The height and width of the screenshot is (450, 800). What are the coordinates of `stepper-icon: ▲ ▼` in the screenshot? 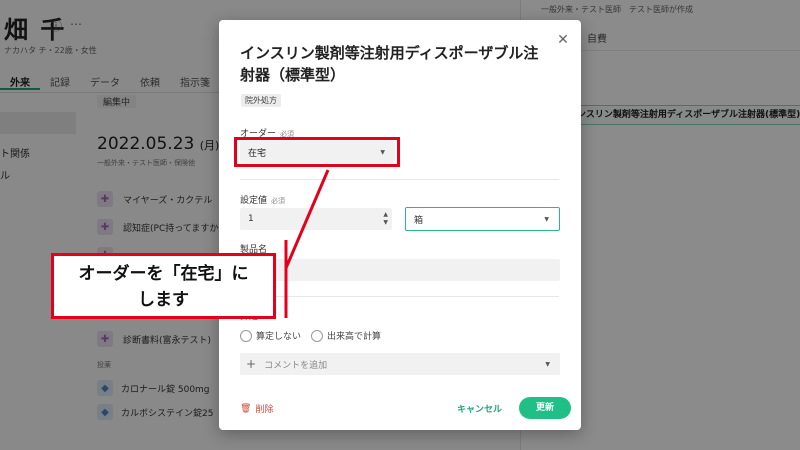 It's located at (385, 219).